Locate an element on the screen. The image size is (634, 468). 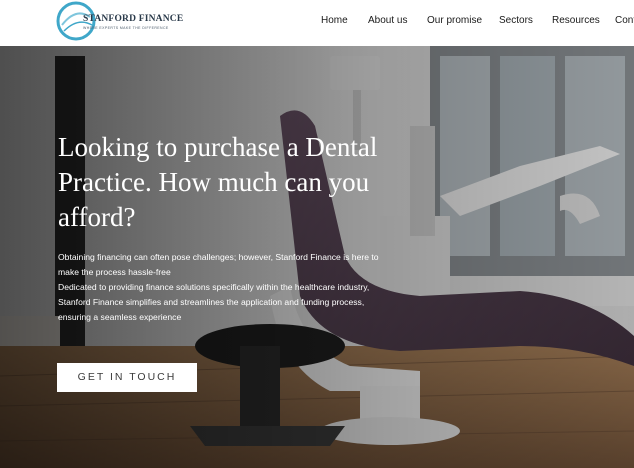
nav-our-promise: Our promise is located at coordinates (454, 20).